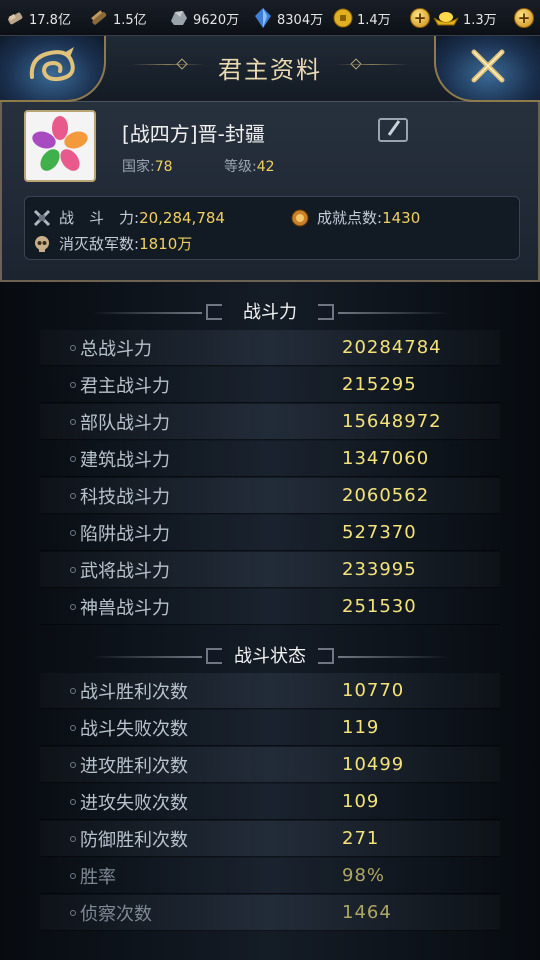 This screenshot has width=540, height=960. I want to click on table-row: 总战斗力 20284784, so click(270, 348).